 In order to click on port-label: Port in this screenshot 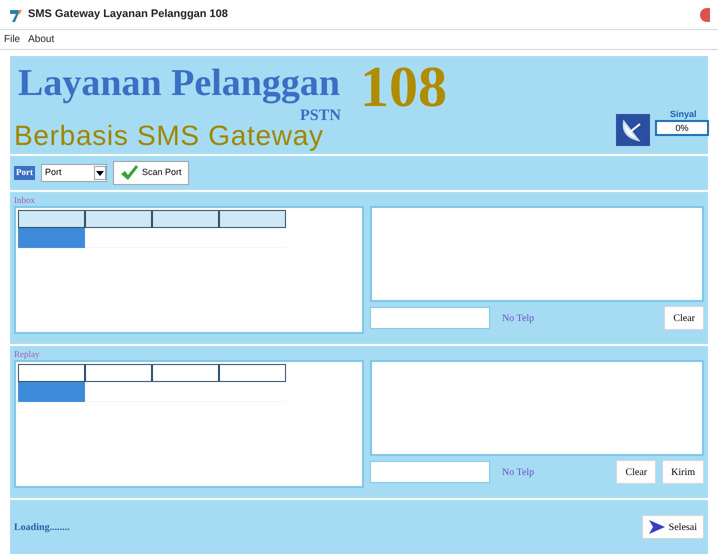, I will do `click(24, 173)`.